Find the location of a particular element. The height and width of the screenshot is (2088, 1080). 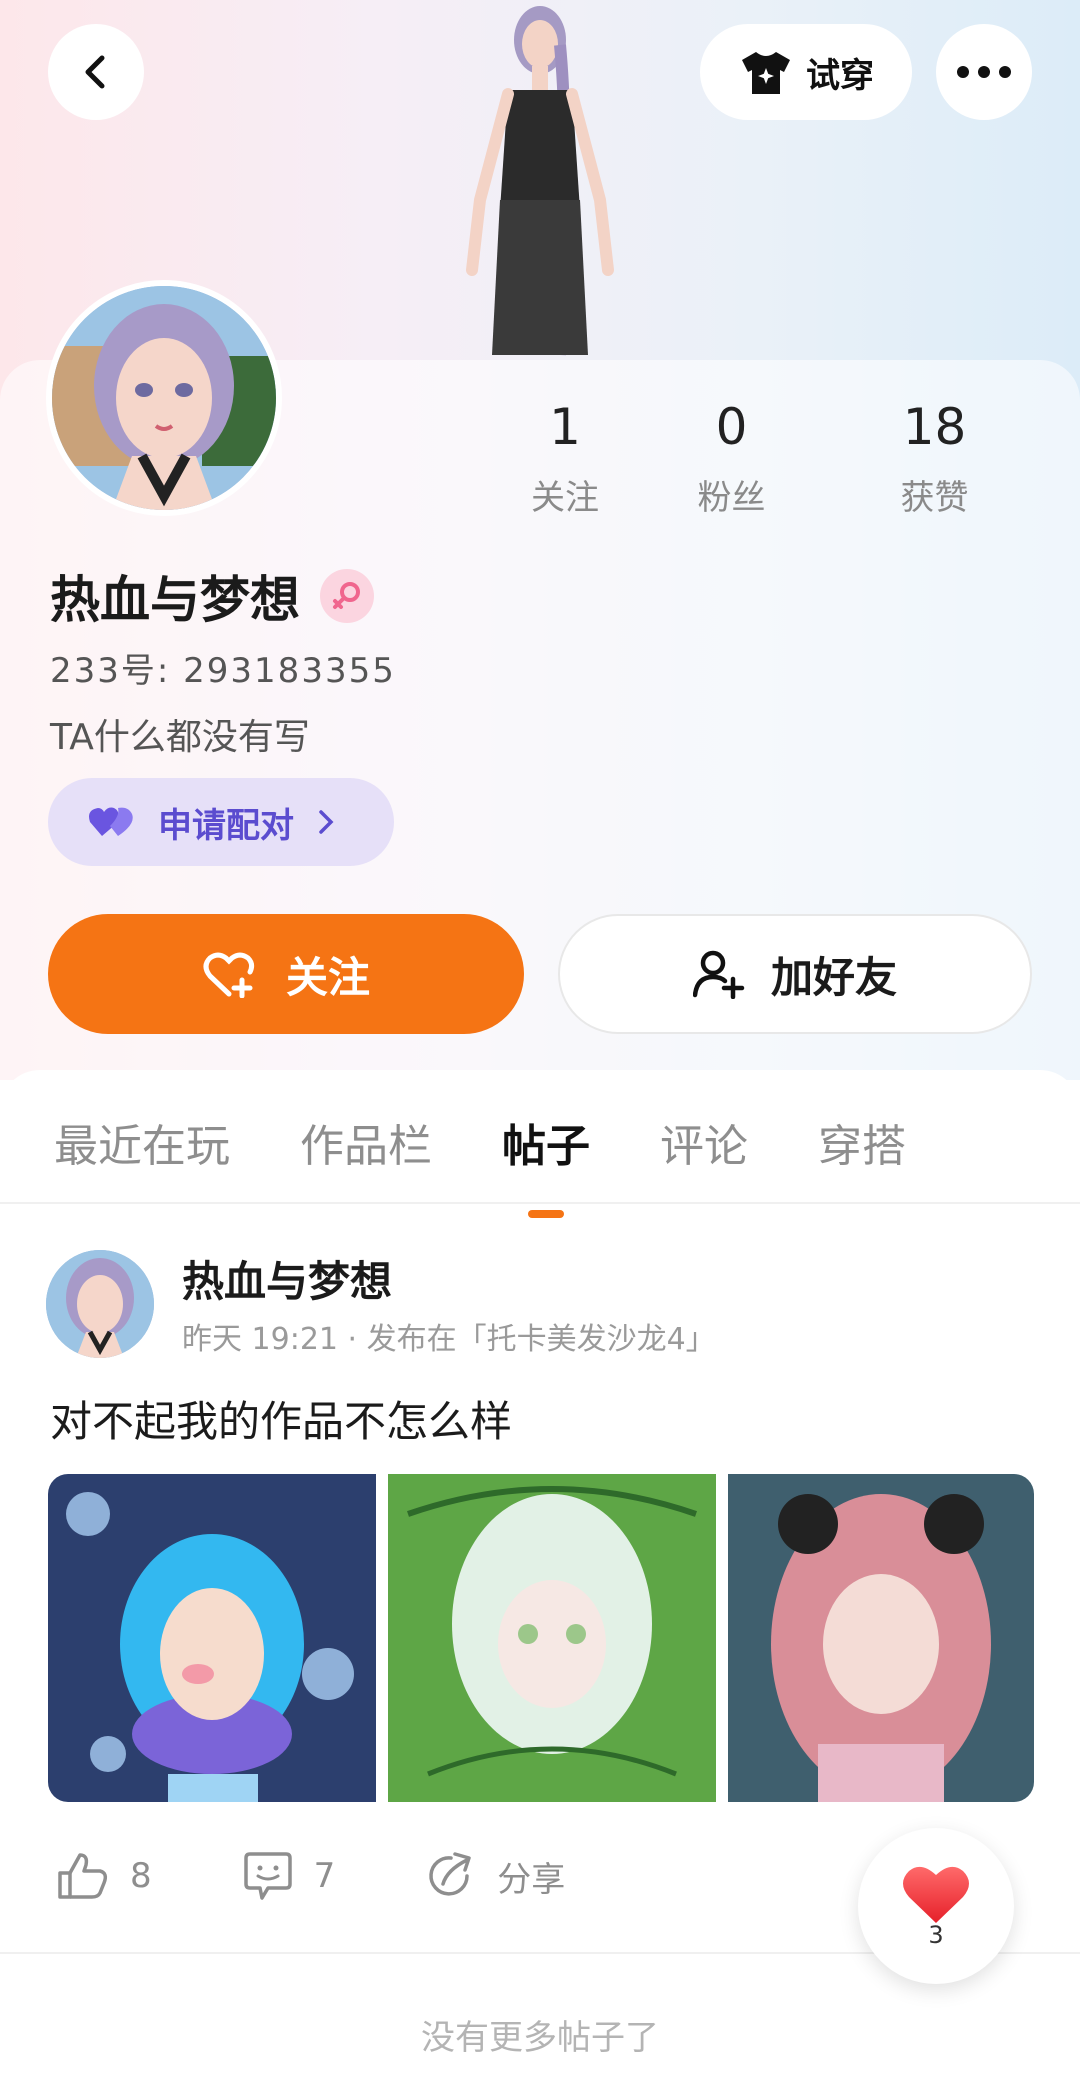

more-button is located at coordinates (984, 72).